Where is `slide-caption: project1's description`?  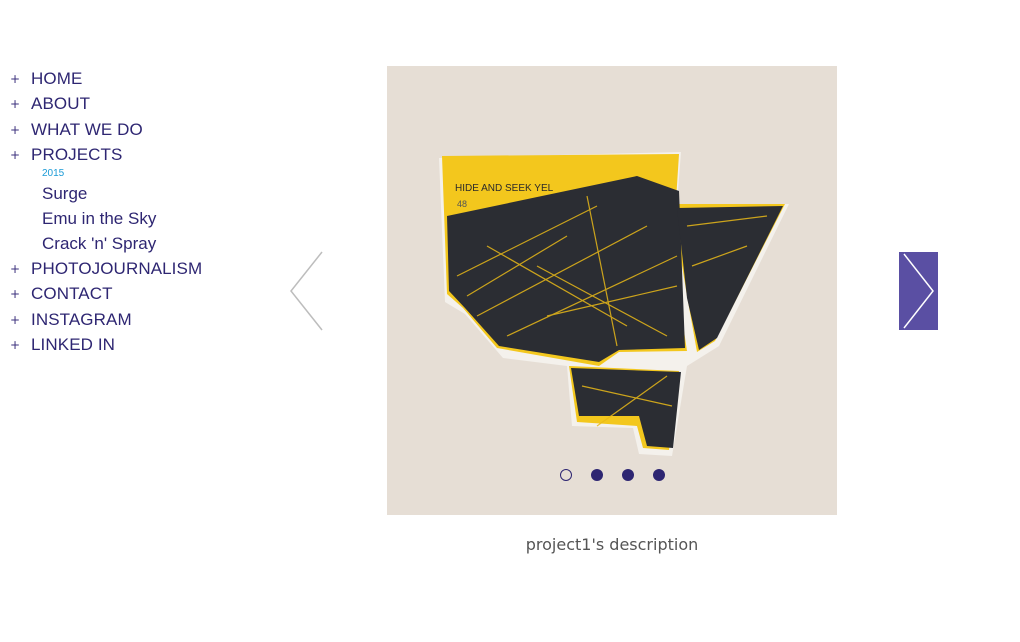 slide-caption: project1's description is located at coordinates (612, 544).